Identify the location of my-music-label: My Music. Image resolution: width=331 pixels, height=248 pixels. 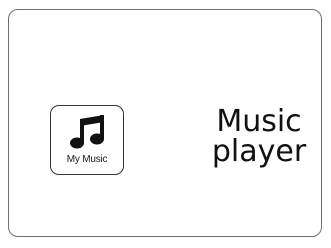
(87, 159).